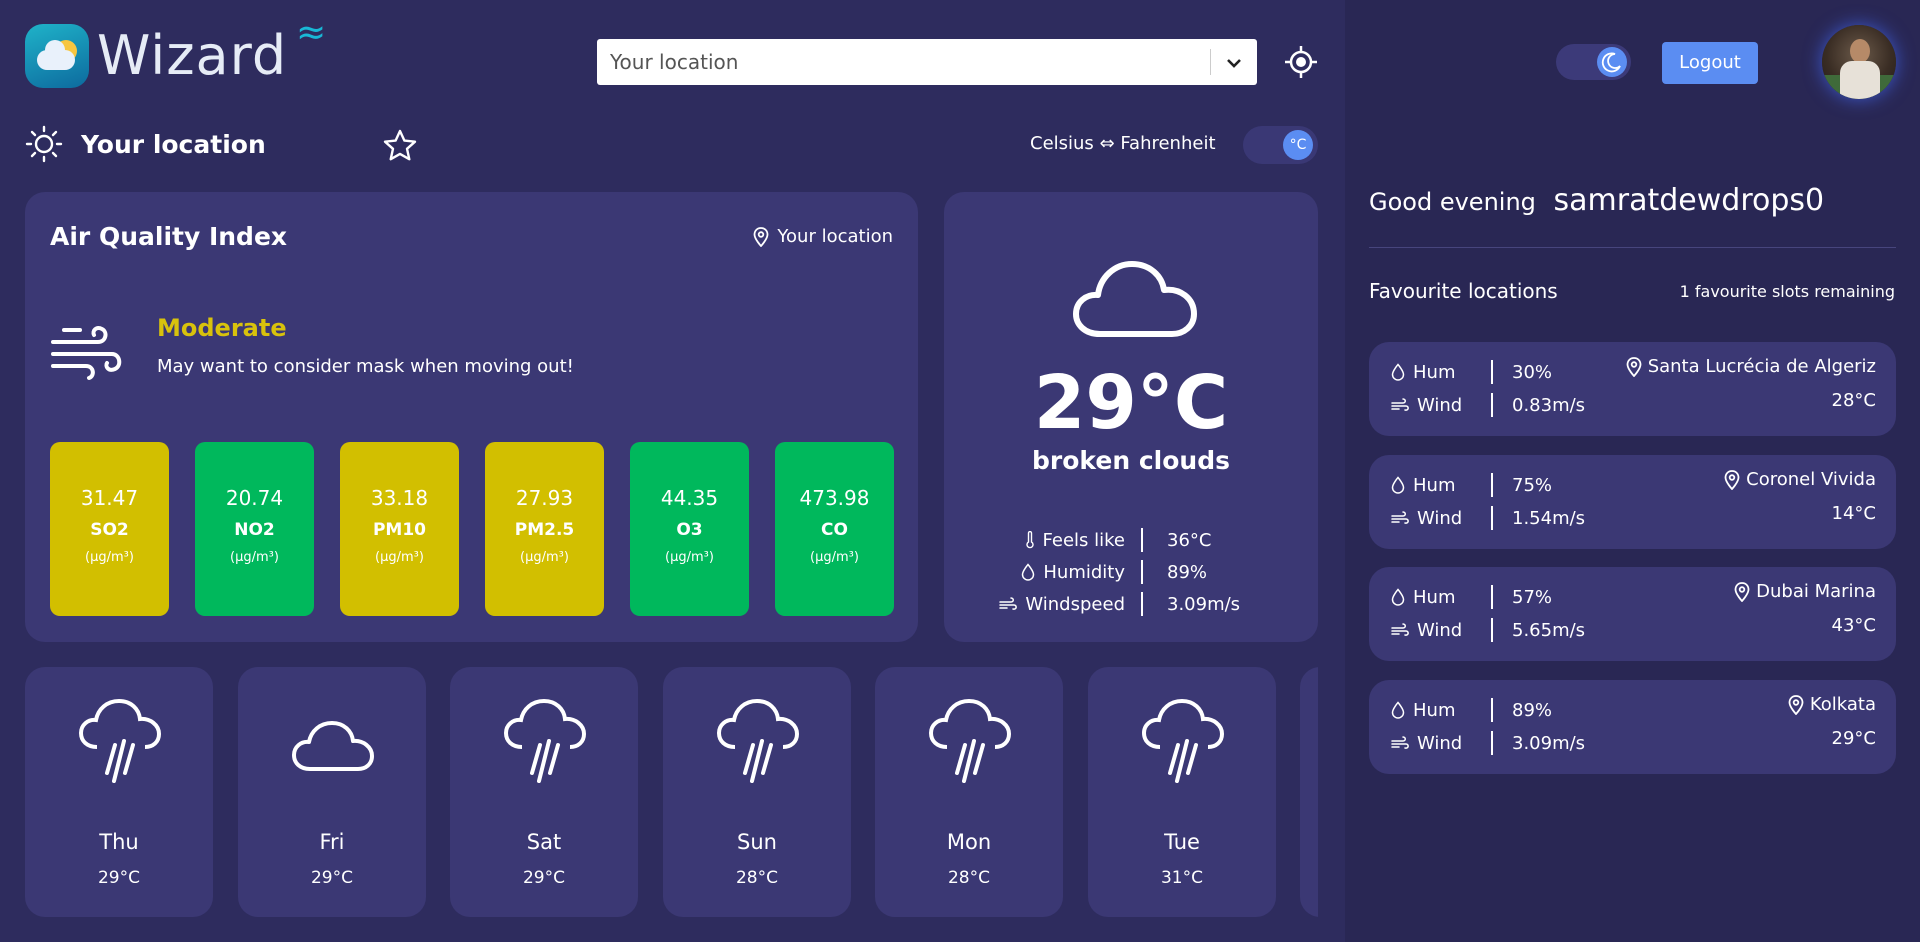 This screenshot has height=942, width=1920. What do you see at coordinates (212, 49) in the screenshot?
I see `app-name: Wizard ≈` at bounding box center [212, 49].